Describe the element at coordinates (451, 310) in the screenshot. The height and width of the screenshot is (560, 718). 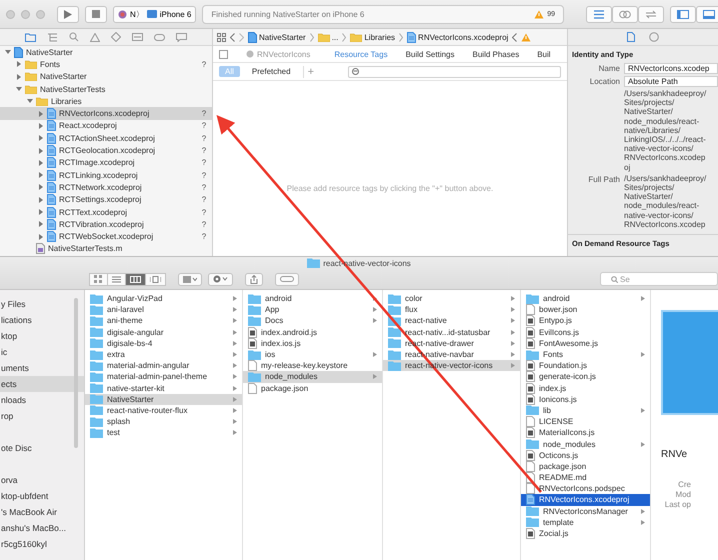
I see `file-item: flux` at that location.